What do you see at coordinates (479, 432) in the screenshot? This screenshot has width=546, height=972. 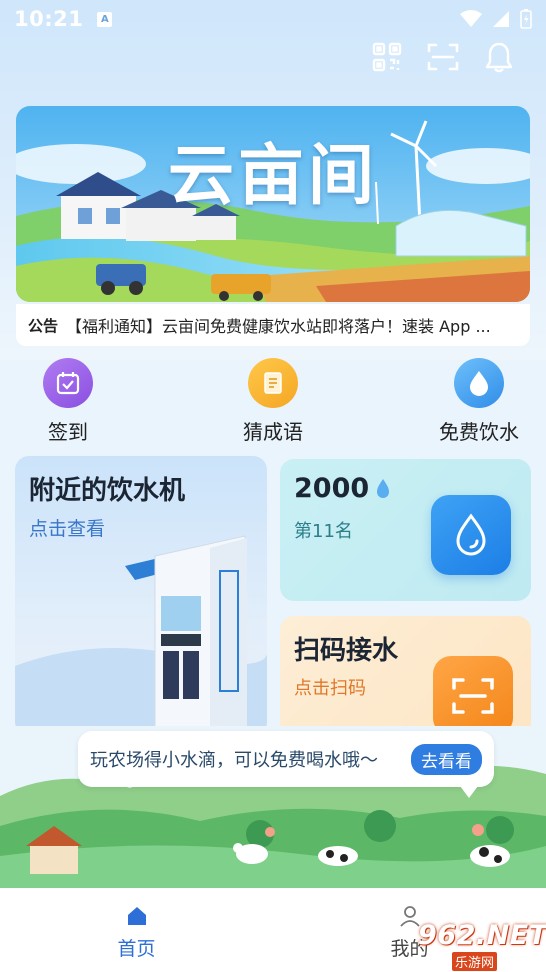 I see `quick-free-water-label: 免费饮水` at bounding box center [479, 432].